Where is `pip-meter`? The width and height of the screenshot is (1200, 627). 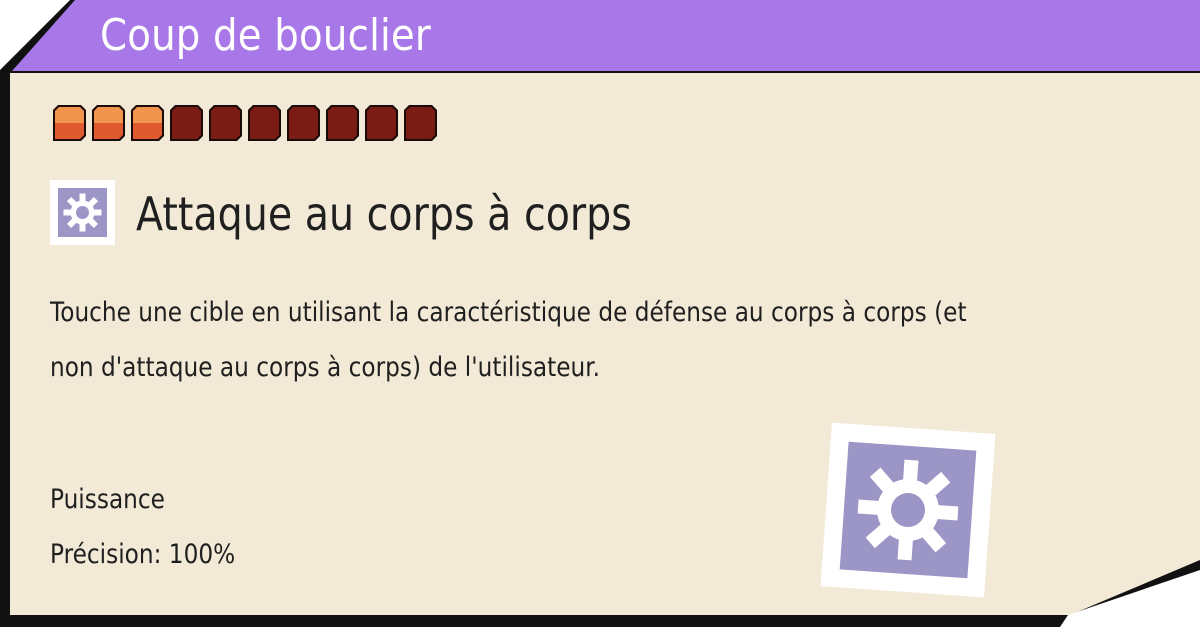
pip-meter is located at coordinates (245, 123).